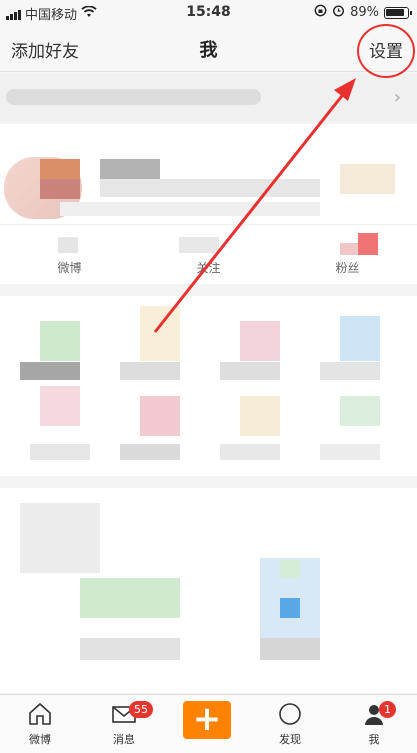  What do you see at coordinates (387, 709) in the screenshot?
I see `profile-badge: 1` at bounding box center [387, 709].